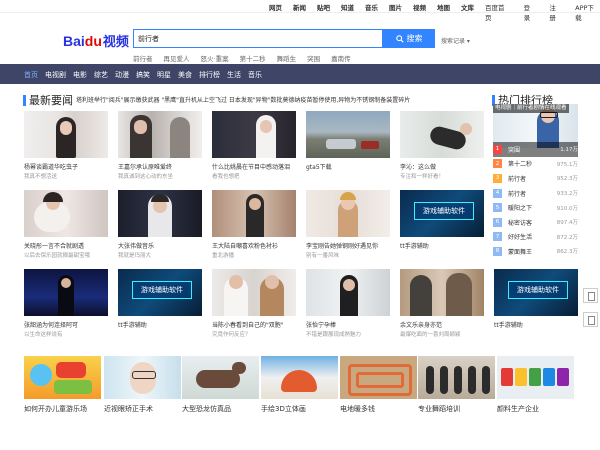 This screenshot has height=450, width=600. Describe the element at coordinates (409, 38) in the screenshot. I see `search-button: 搜索` at that location.